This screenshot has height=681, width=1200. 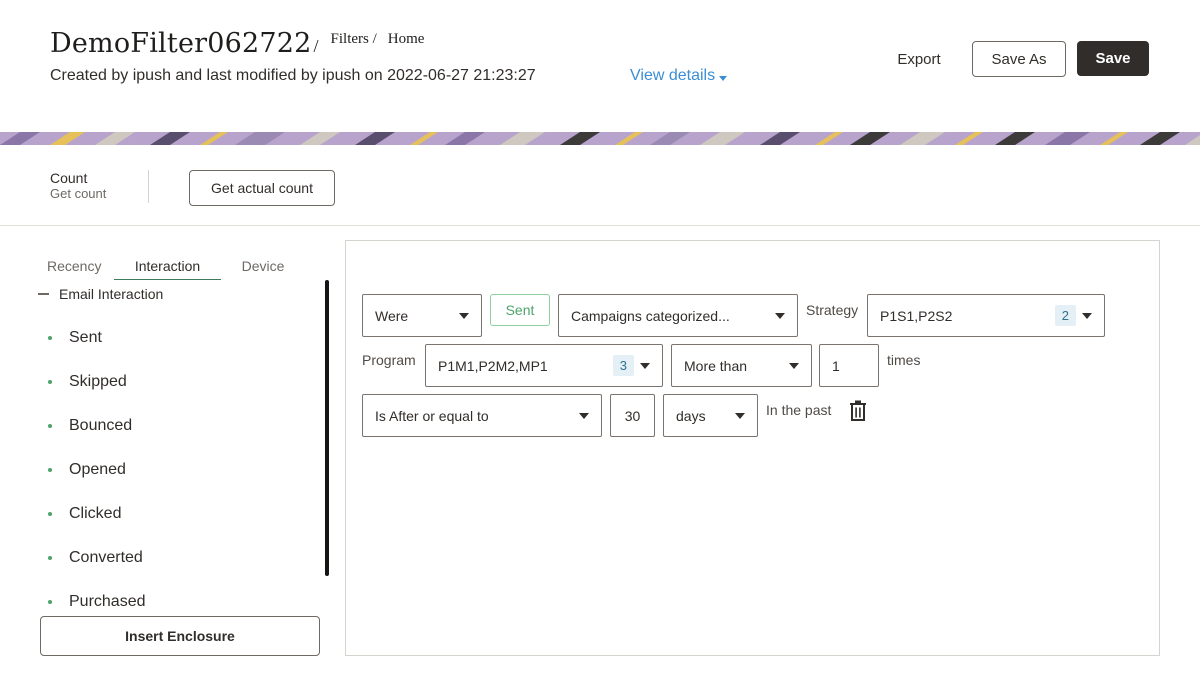 I want to click on times-input: 1, so click(x=849, y=365).